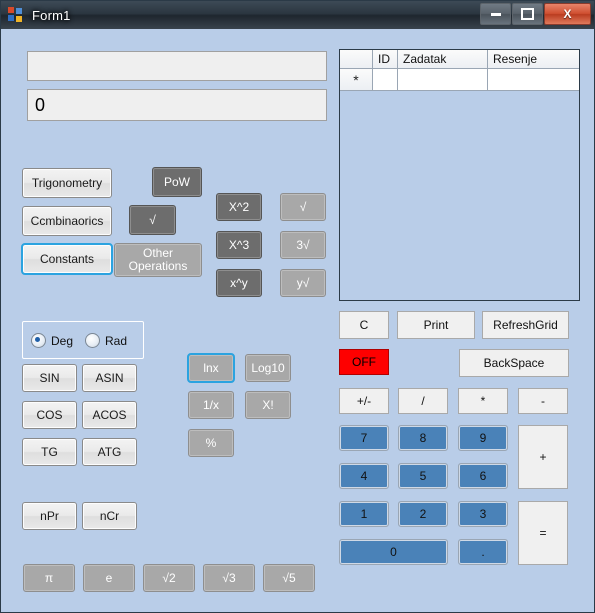  What do you see at coordinates (364, 401) in the screenshot?
I see `sign-toggle-button: +/-` at bounding box center [364, 401].